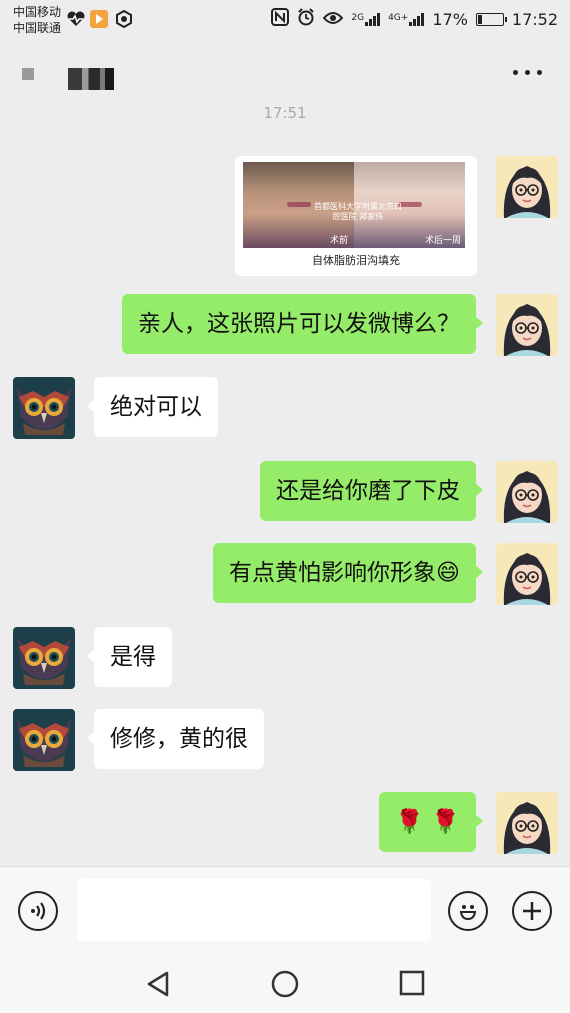  I want to click on before-after-photo: 术前 术后一周 首都医科大学附属北京口 腔医院 郑家伟, so click(354, 205).